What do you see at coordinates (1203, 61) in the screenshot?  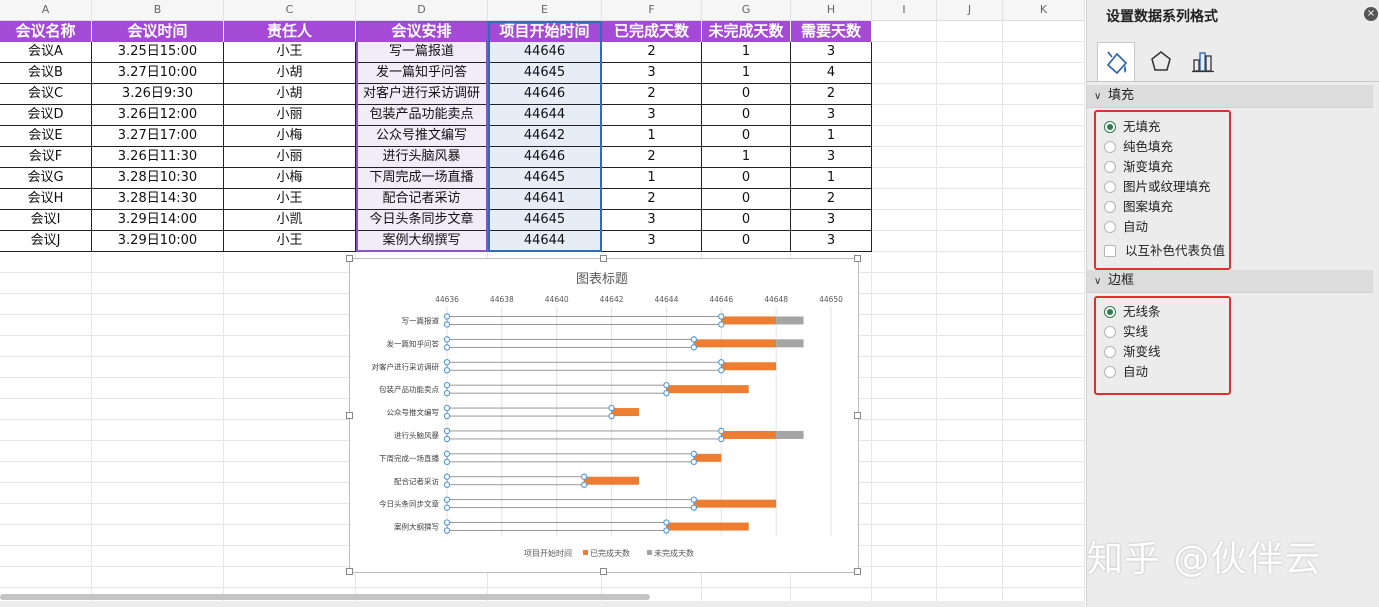 I see `series-options-icon` at bounding box center [1203, 61].